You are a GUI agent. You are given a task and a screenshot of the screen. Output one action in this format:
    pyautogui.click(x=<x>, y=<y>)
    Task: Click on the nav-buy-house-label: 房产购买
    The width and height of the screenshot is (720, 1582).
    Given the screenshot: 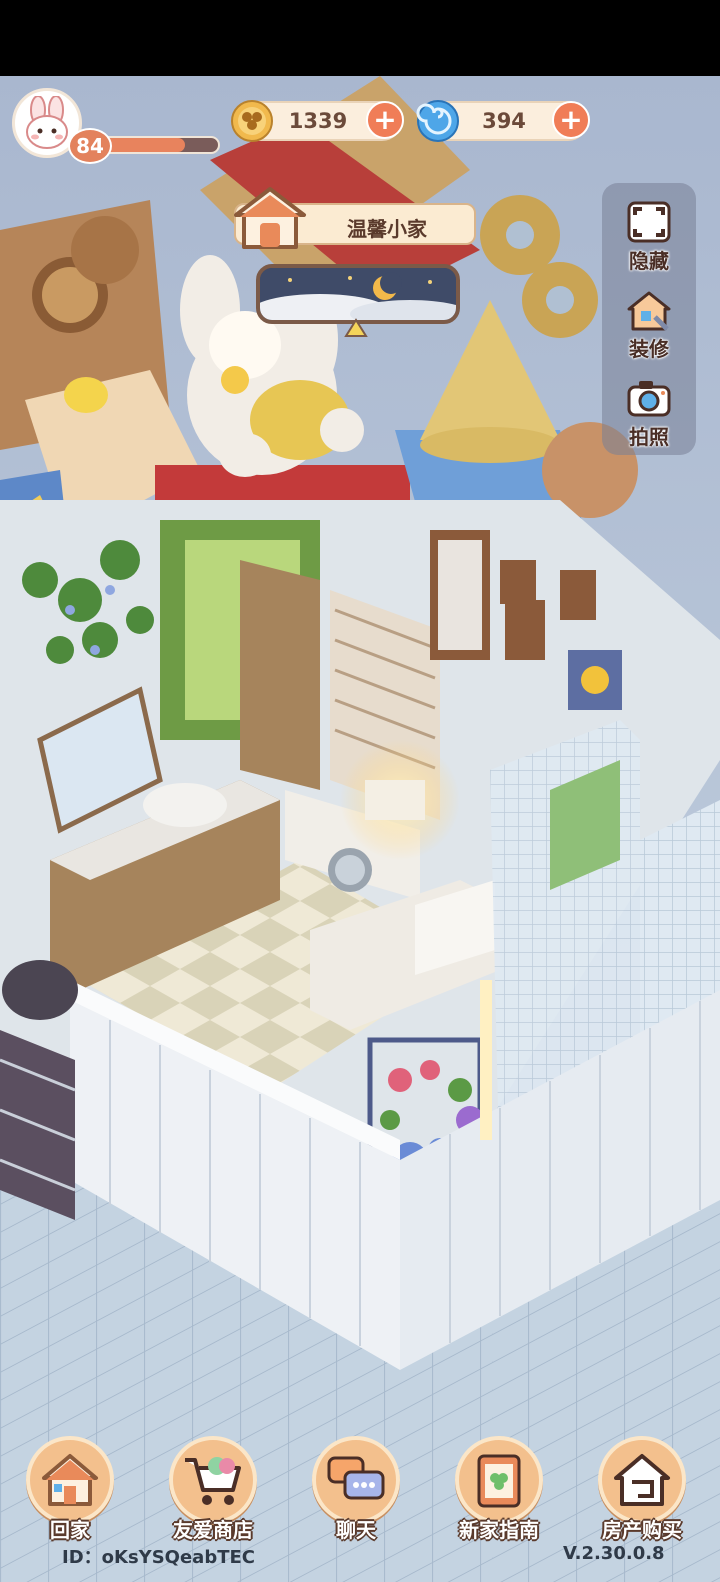 What is the action you would take?
    pyautogui.click(x=642, y=1530)
    